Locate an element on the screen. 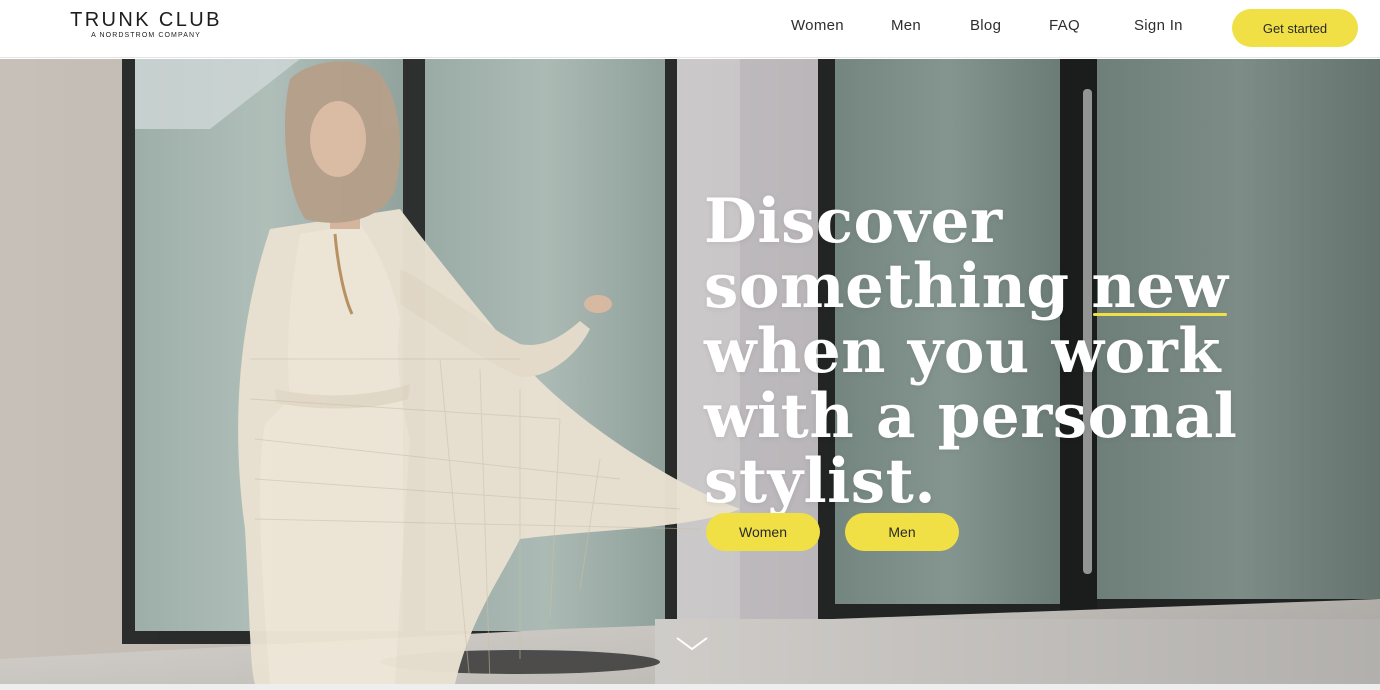 The height and width of the screenshot is (690, 1380). page-divider is located at coordinates (690, 687).